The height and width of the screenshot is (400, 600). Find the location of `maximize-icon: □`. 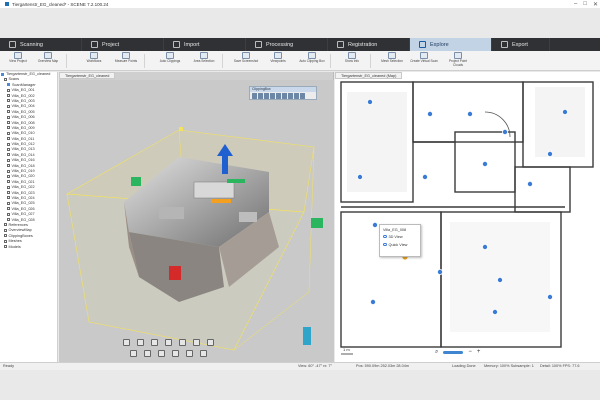

maximize-icon: □ is located at coordinates (585, 4).